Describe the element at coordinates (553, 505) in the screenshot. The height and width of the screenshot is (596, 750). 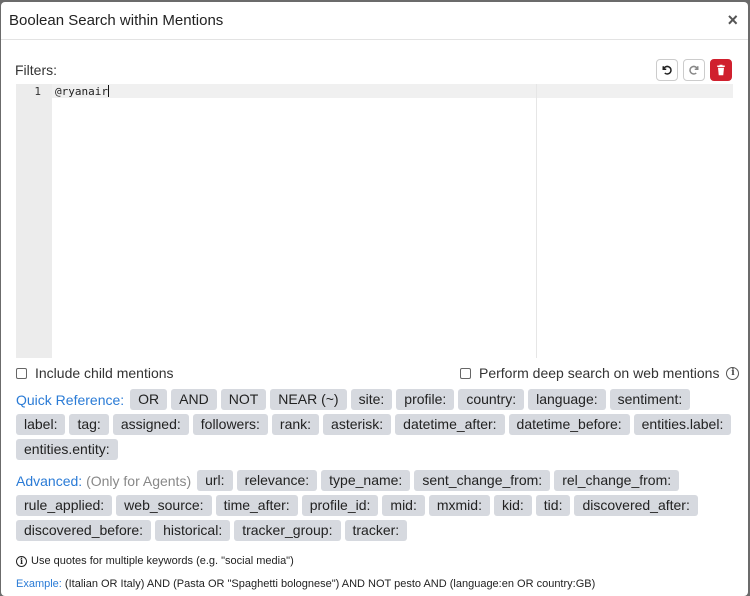
I see `advanced-tag: tid:` at that location.